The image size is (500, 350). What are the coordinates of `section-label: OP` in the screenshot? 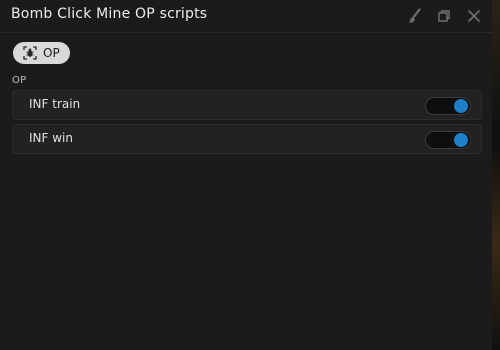 It's located at (19, 80).